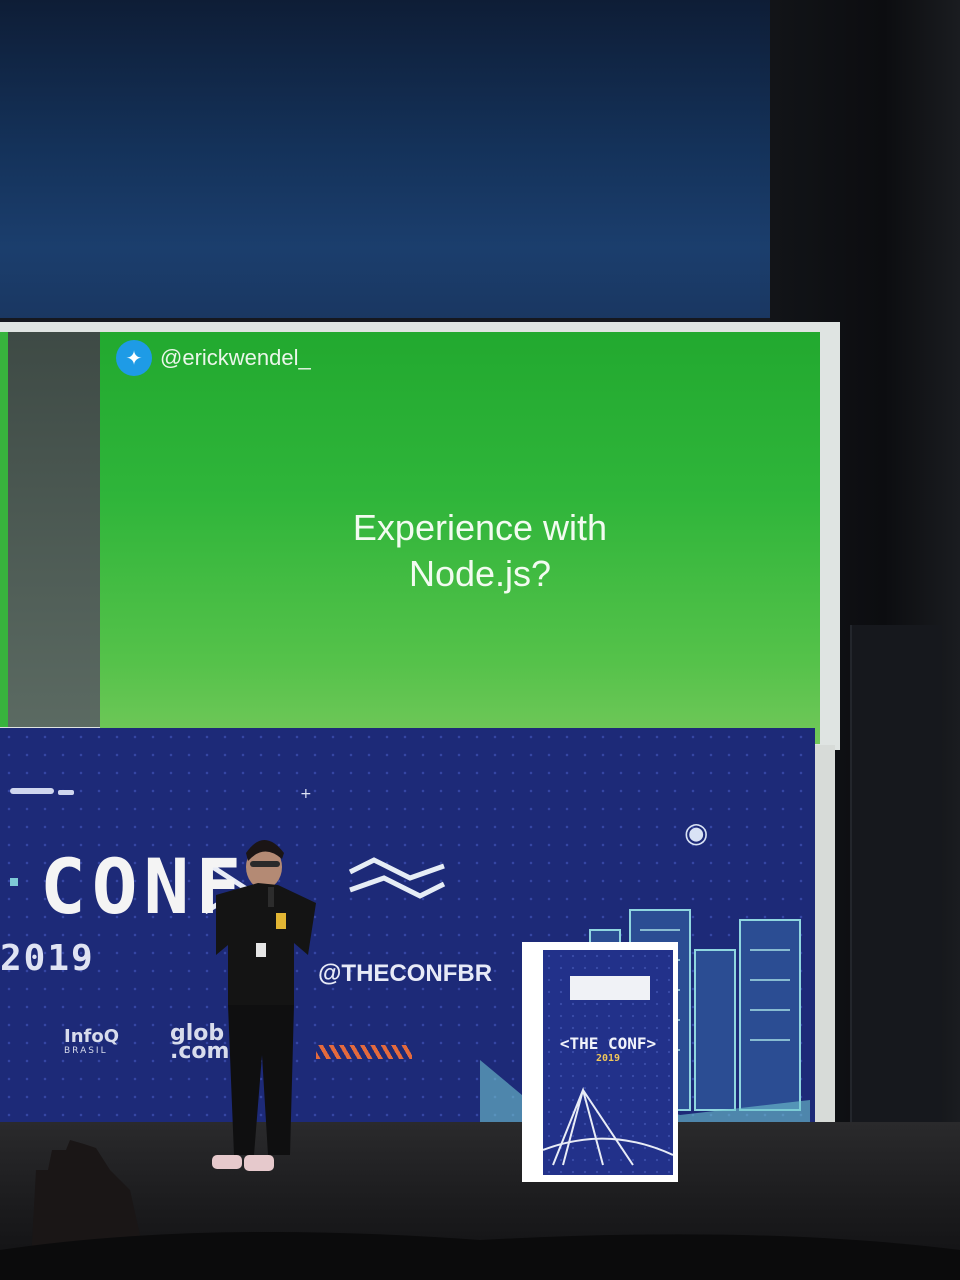 The image size is (960, 1280). I want to click on slide-side-panel, so click(50, 529).